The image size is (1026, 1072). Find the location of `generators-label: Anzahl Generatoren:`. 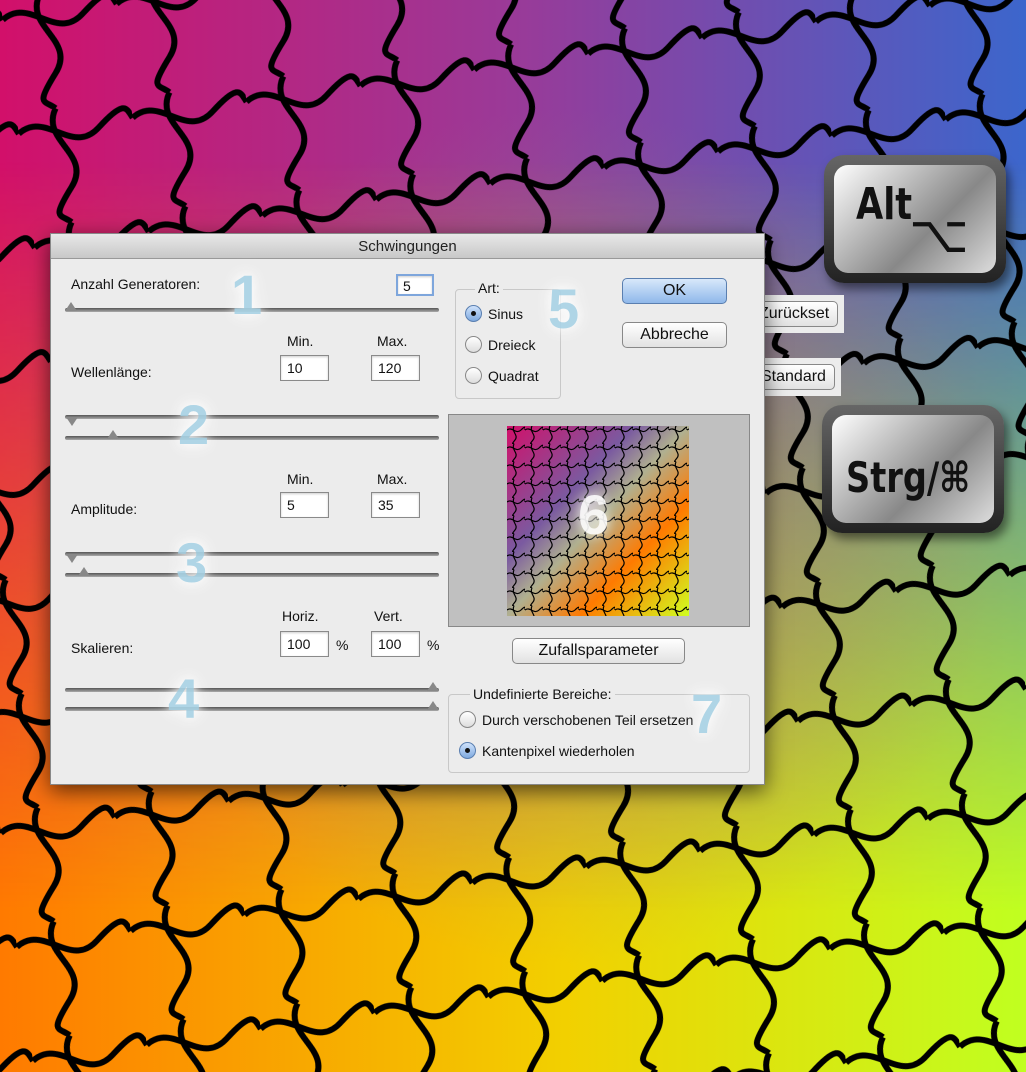

generators-label: Anzahl Generatoren: is located at coordinates (136, 284).